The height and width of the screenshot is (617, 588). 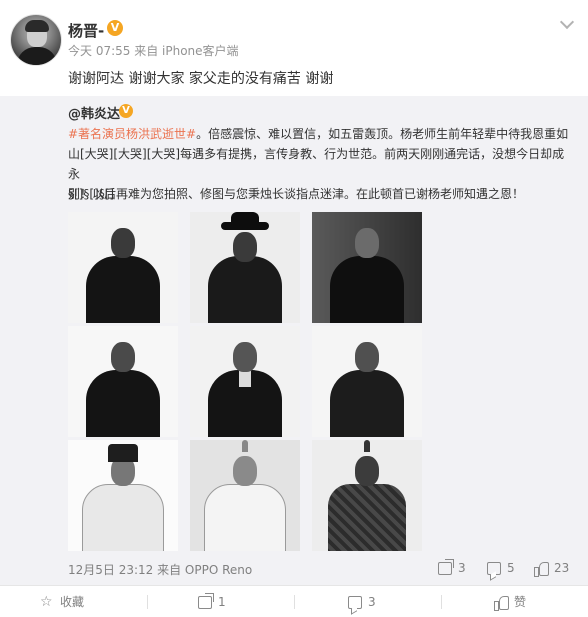 I want to click on comment-button: 3, so click(x=362, y=601).